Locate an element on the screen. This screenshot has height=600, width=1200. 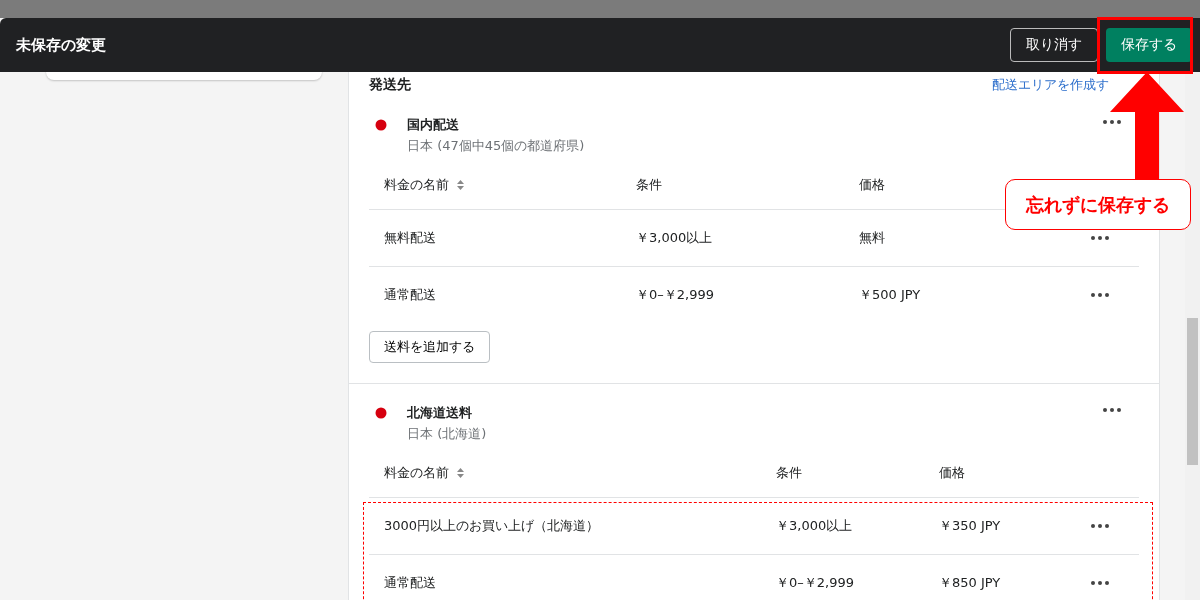
table-cell-text: 3000円以上のお買い上げ（北海道） is located at coordinates (492, 526).